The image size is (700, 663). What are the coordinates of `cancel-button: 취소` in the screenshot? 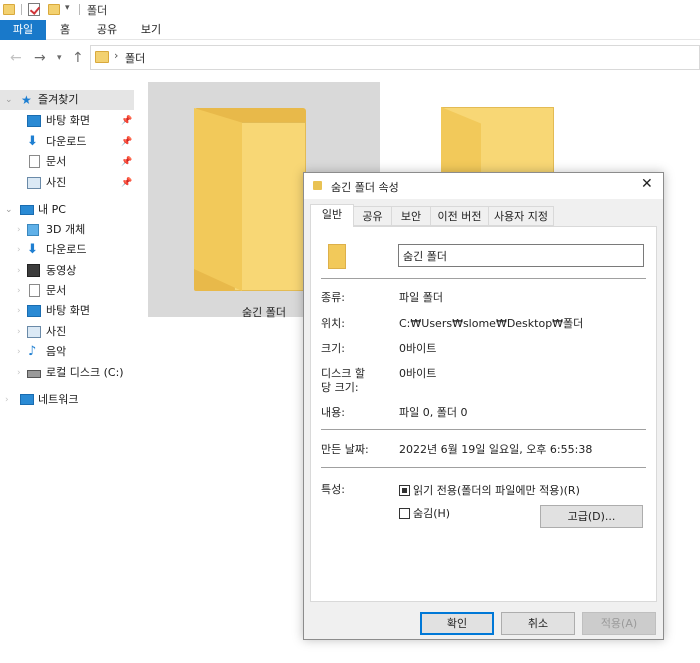 It's located at (538, 623).